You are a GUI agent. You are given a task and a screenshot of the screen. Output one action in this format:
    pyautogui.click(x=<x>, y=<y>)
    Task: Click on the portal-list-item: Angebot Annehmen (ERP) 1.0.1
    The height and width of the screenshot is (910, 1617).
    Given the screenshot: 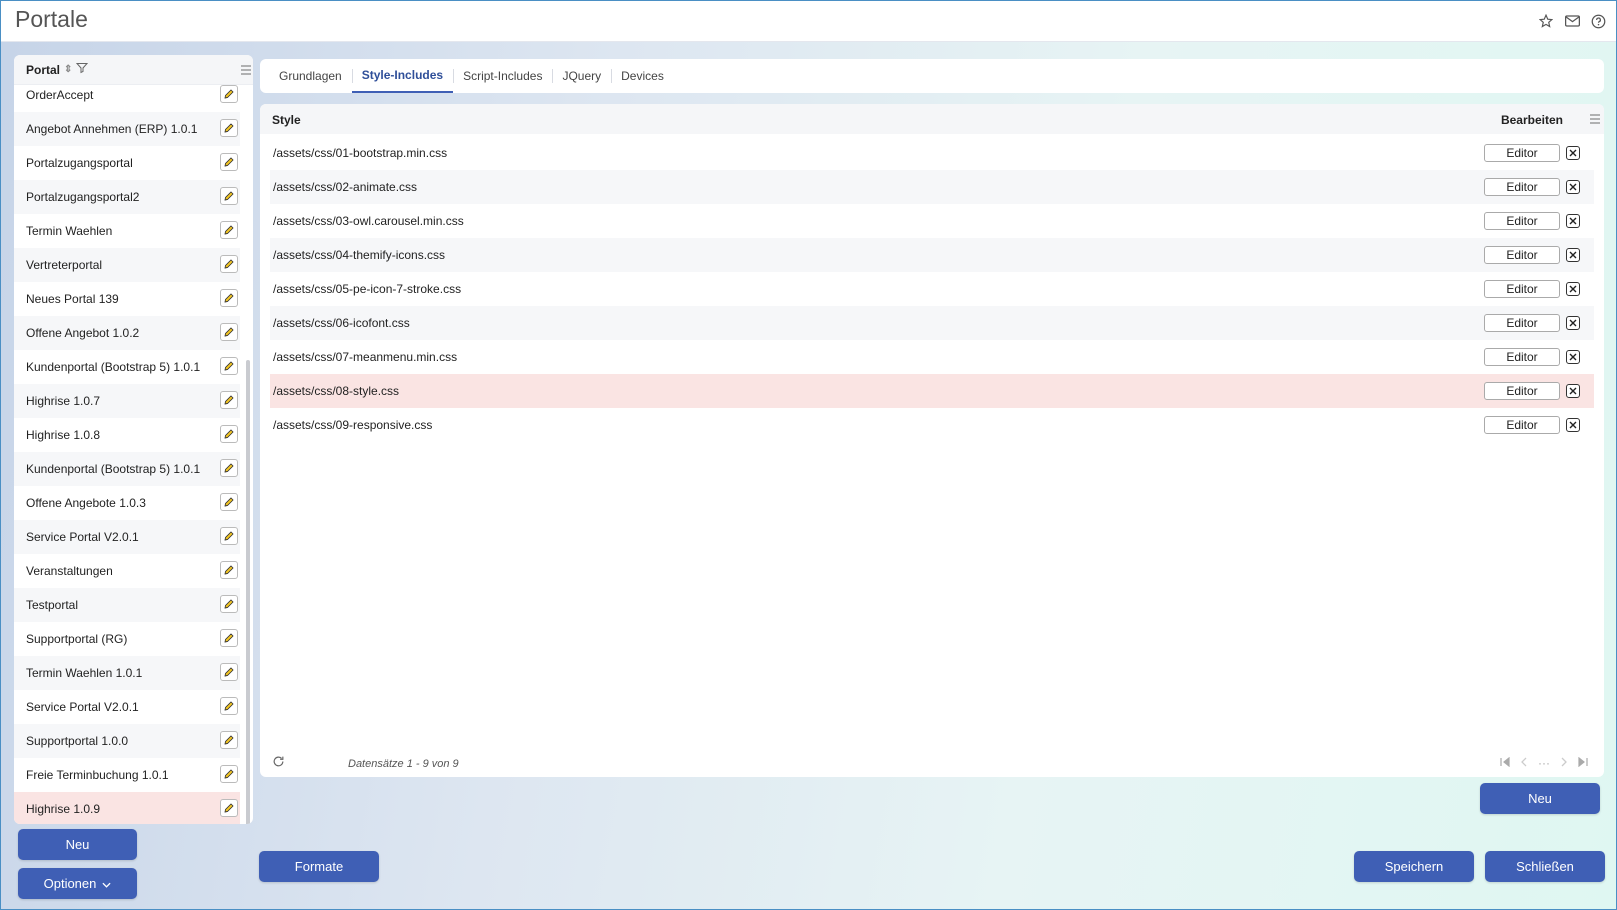 What is the action you would take?
    pyautogui.click(x=127, y=129)
    